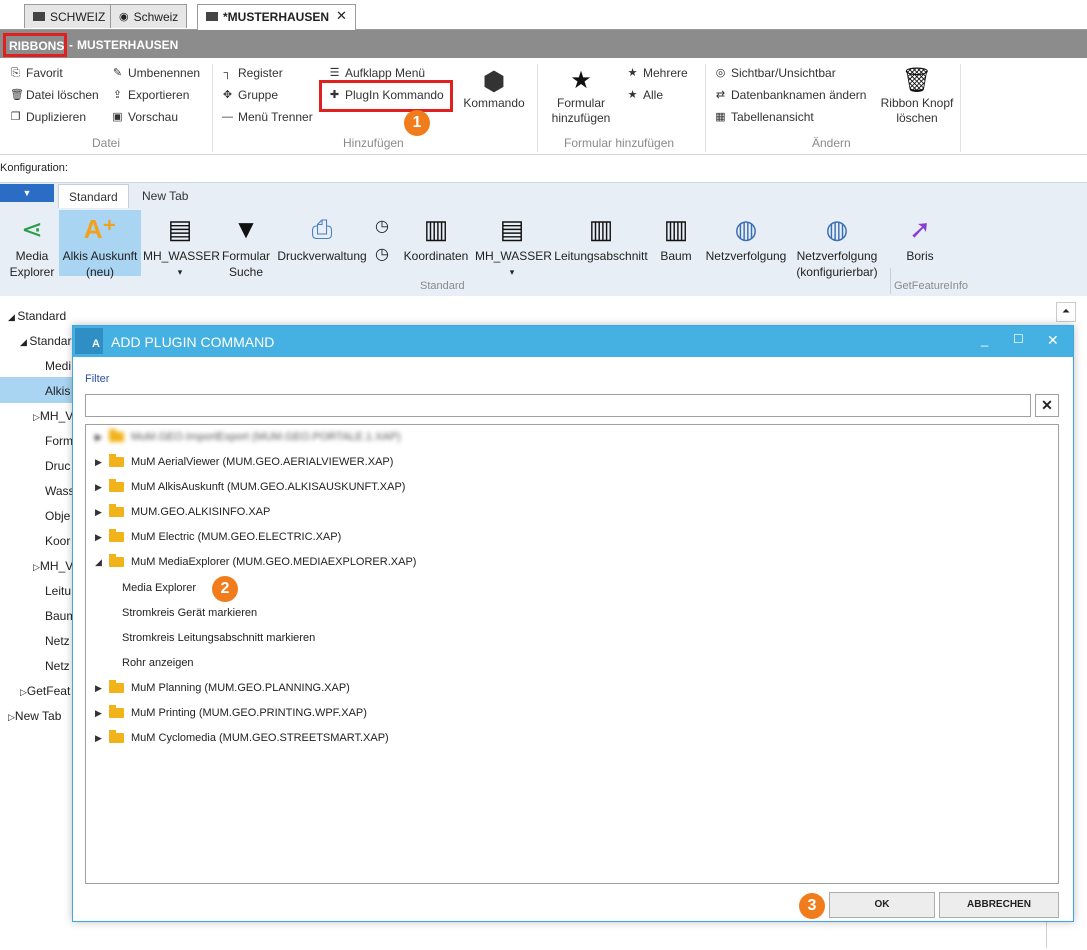 The image size is (1087, 950). Describe the element at coordinates (98, 561) in the screenshot. I see `collapse-arrow-icon: ◢` at that location.